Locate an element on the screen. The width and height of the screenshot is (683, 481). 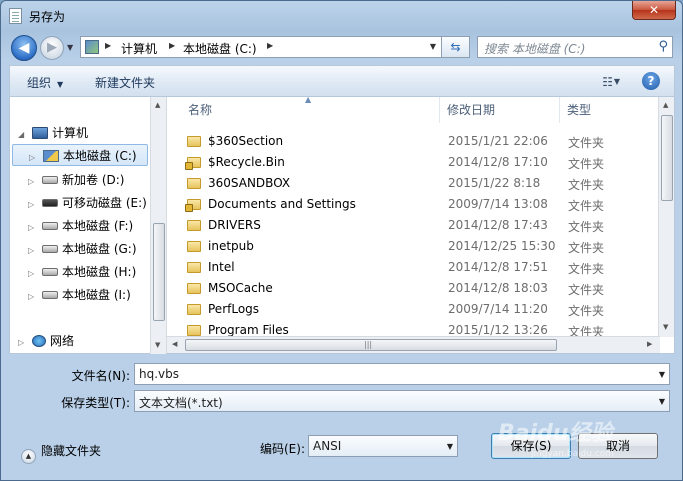
column-header-name: 名称 is located at coordinates (303, 110).